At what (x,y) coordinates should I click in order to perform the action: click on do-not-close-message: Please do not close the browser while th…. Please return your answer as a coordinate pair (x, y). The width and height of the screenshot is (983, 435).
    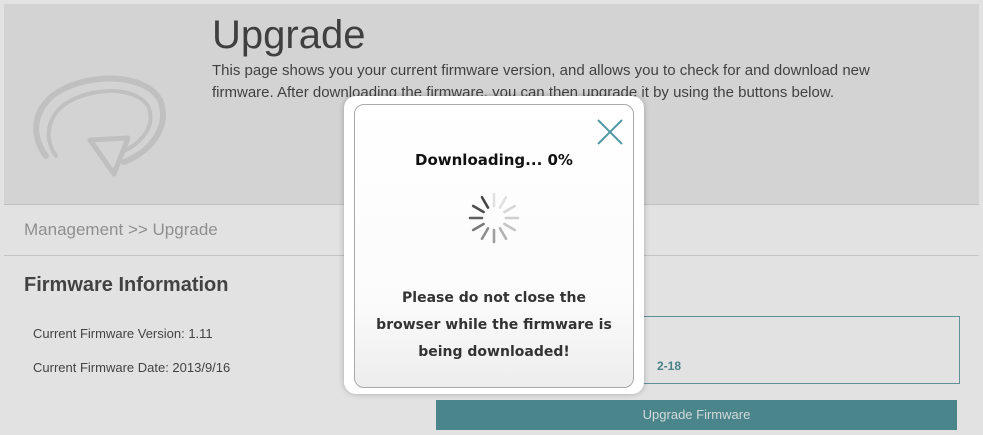
    Looking at the image, I should click on (494, 325).